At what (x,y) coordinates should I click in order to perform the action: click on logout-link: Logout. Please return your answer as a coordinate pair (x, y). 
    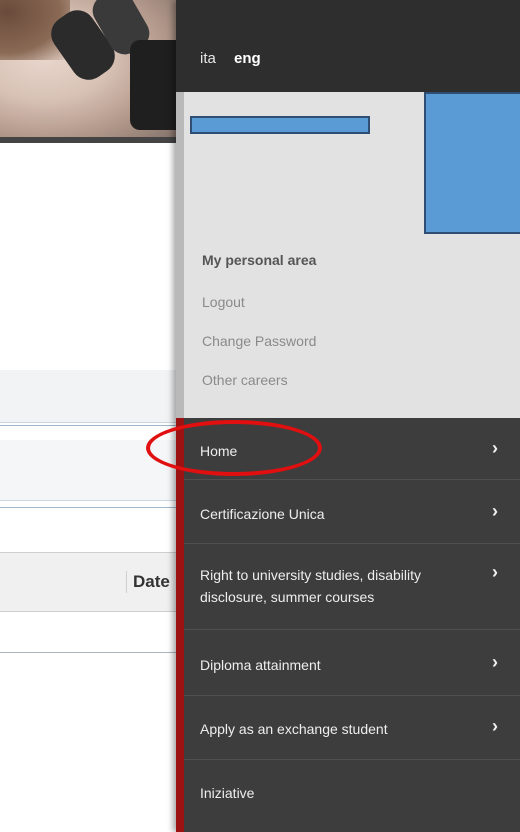
    Looking at the image, I should click on (223, 302).